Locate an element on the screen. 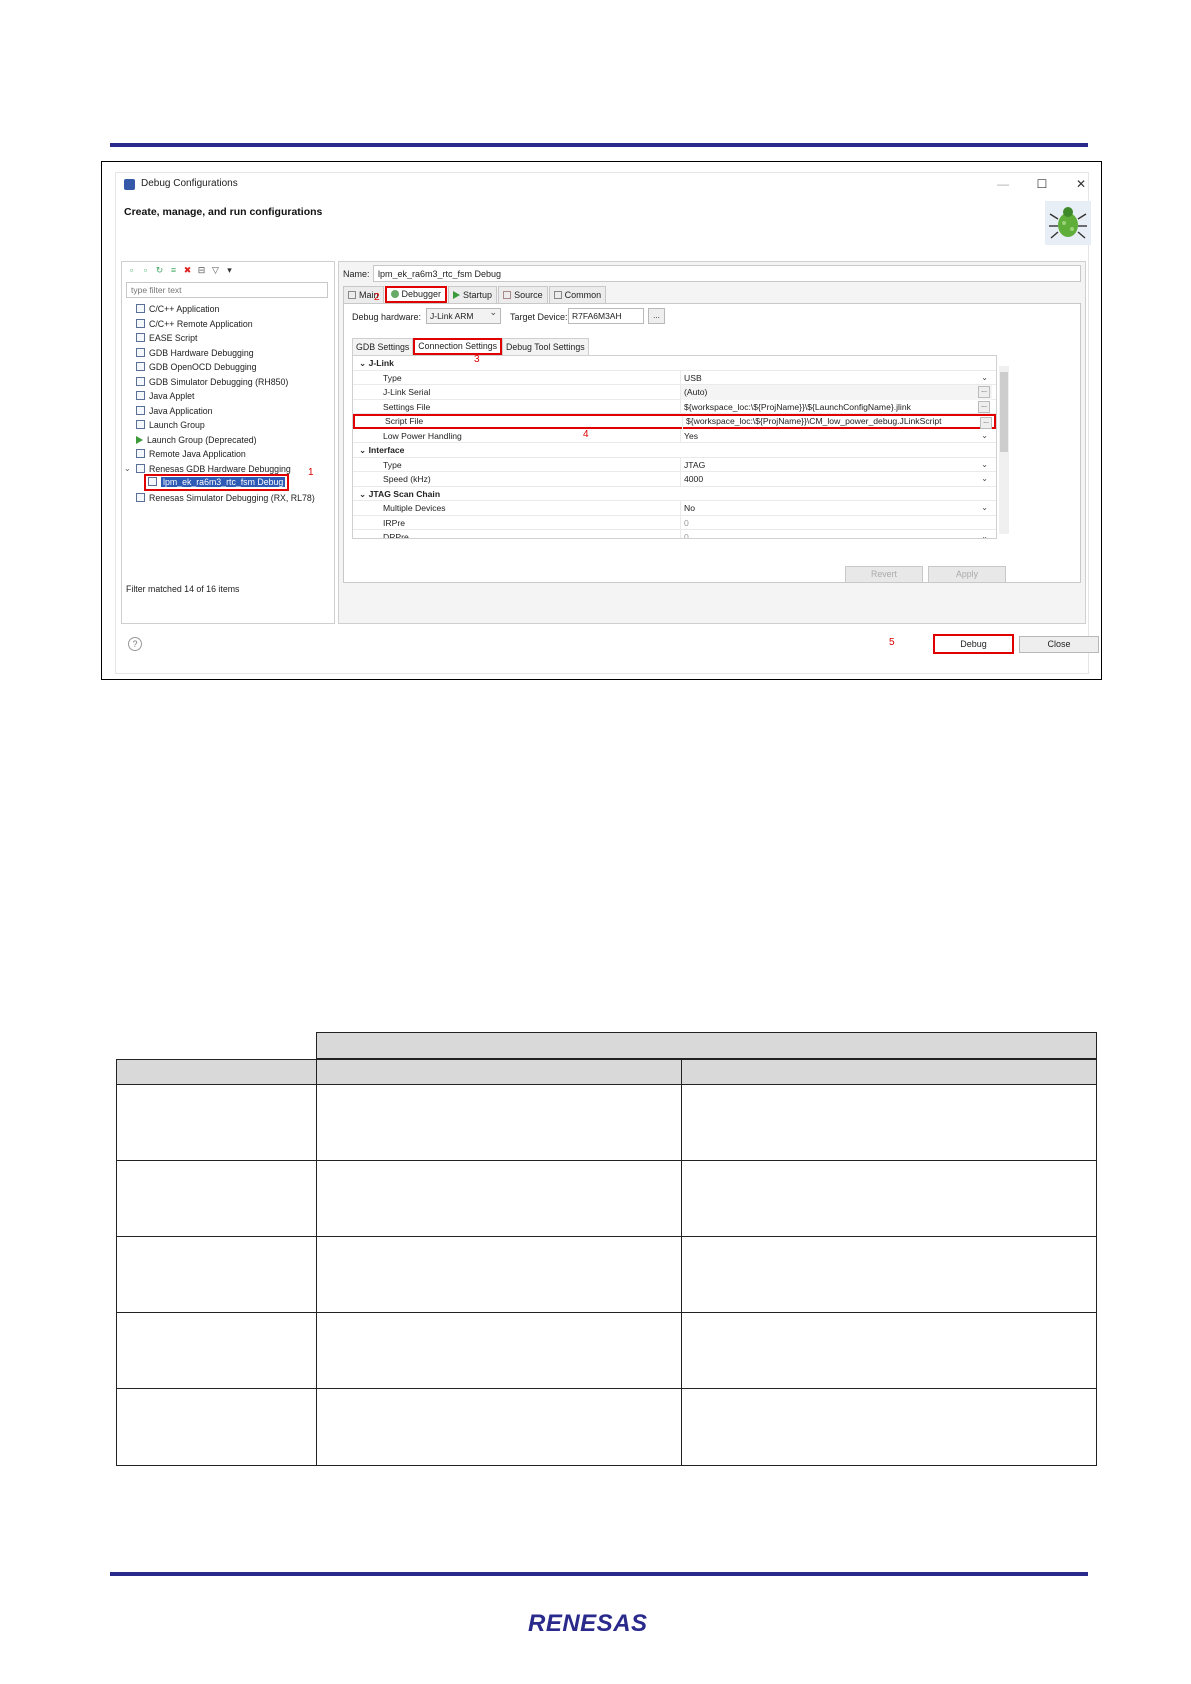 The image size is (1191, 1684). name-field is located at coordinates (727, 273).